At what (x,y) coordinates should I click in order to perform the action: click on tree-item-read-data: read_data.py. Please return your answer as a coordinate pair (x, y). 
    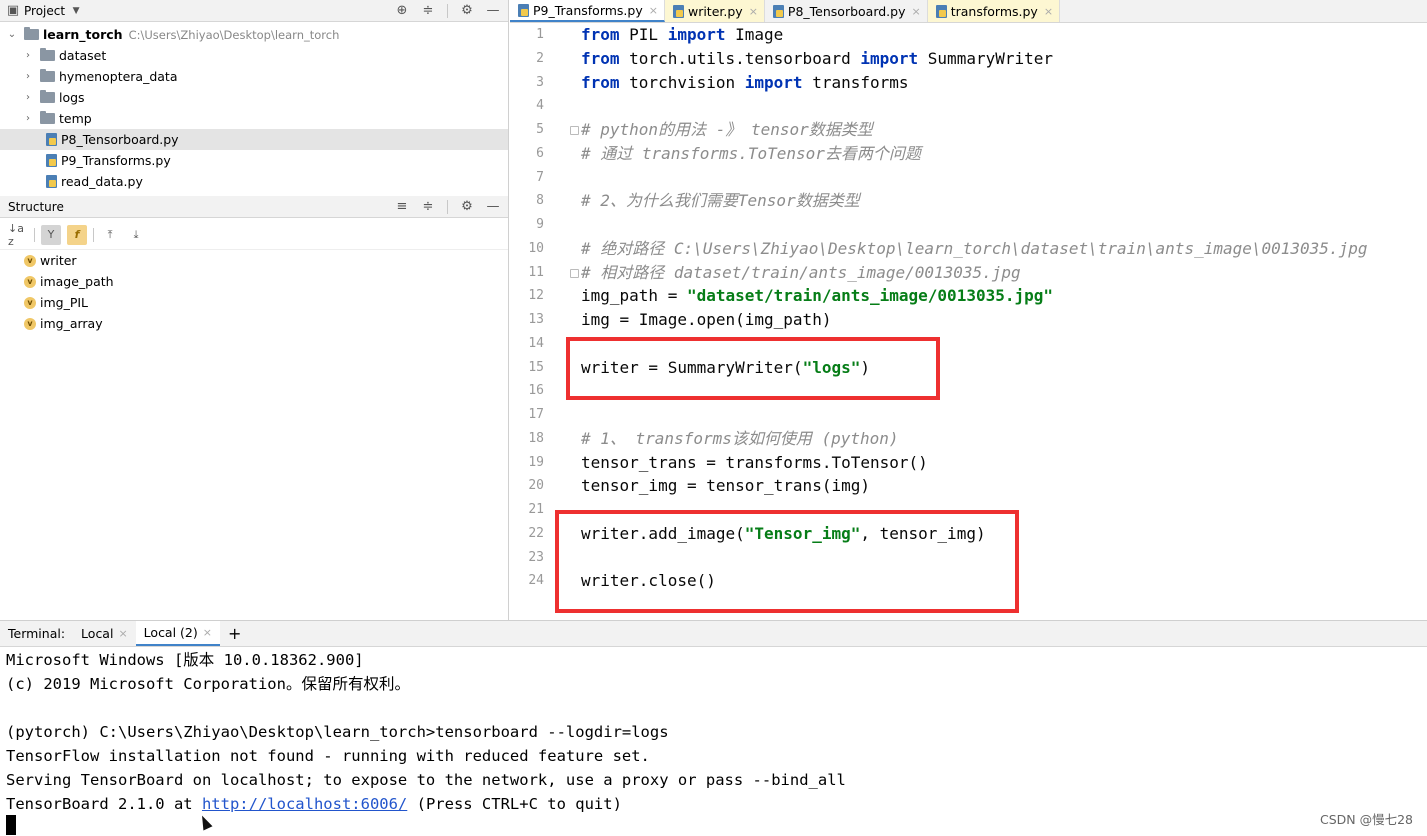
    Looking at the image, I should click on (254, 181).